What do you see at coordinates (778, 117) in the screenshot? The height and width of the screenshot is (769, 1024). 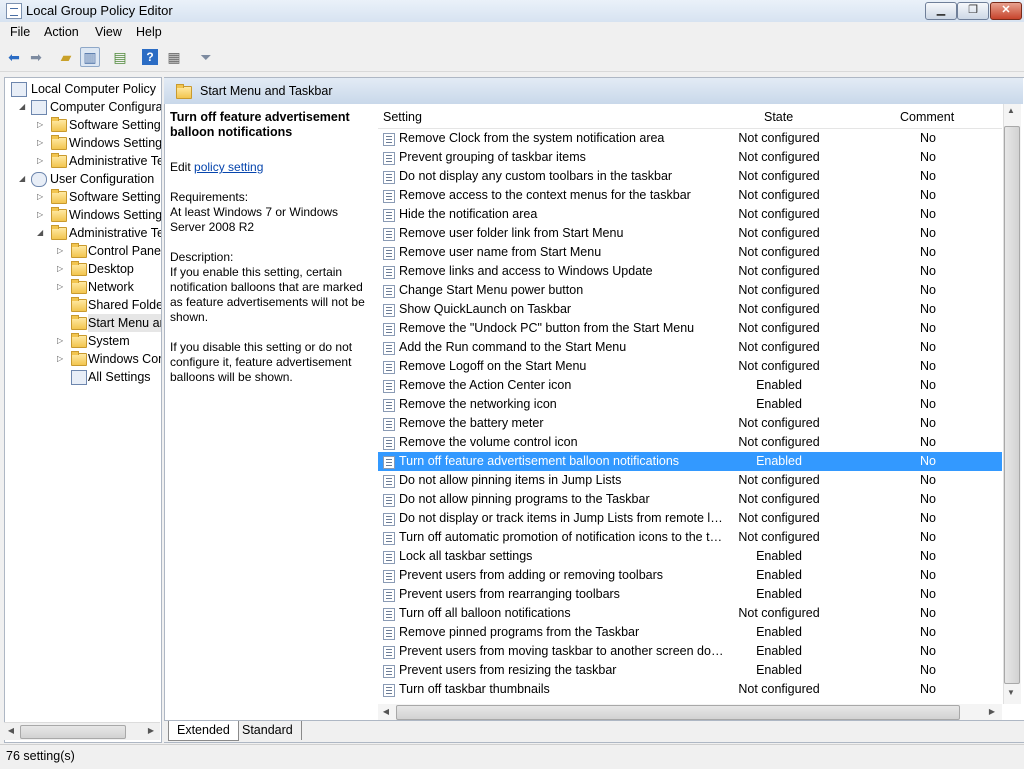 I see `column-header-state: State` at bounding box center [778, 117].